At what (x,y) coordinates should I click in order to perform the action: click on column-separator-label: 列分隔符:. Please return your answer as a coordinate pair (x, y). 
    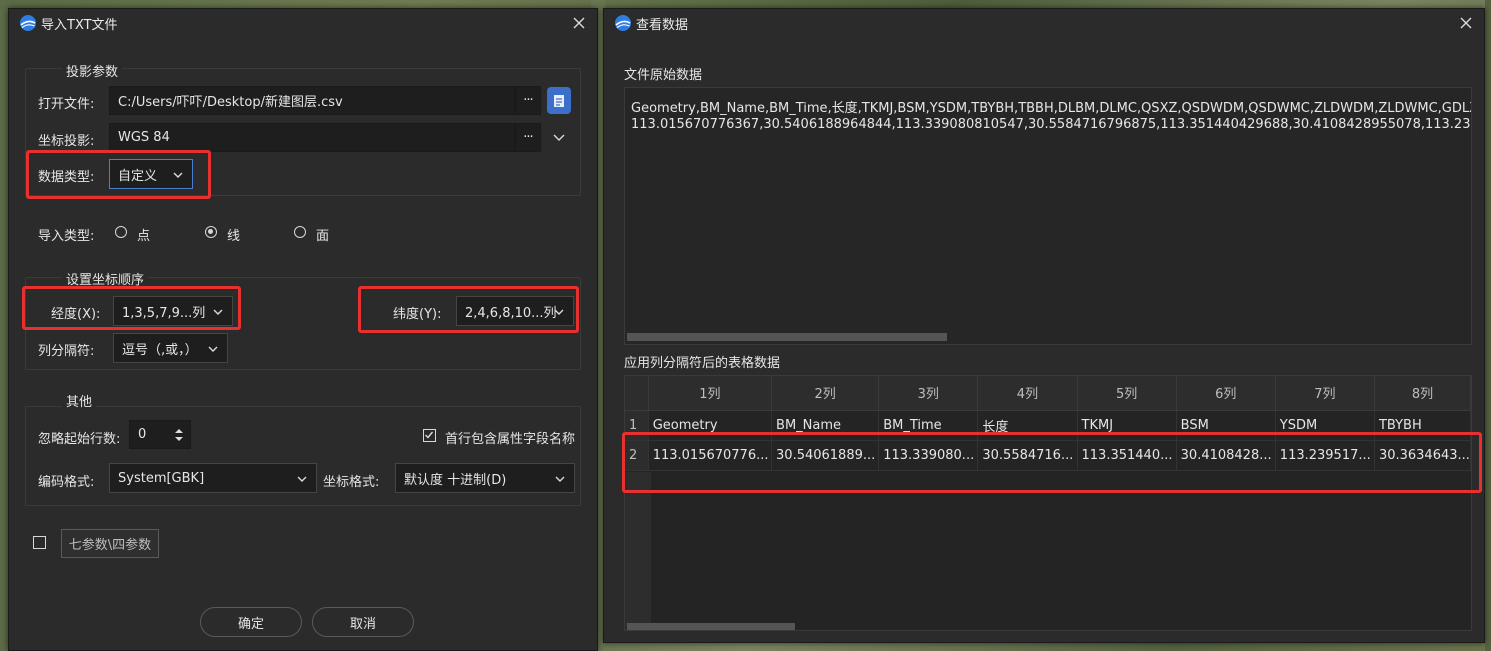
    Looking at the image, I should click on (66, 351).